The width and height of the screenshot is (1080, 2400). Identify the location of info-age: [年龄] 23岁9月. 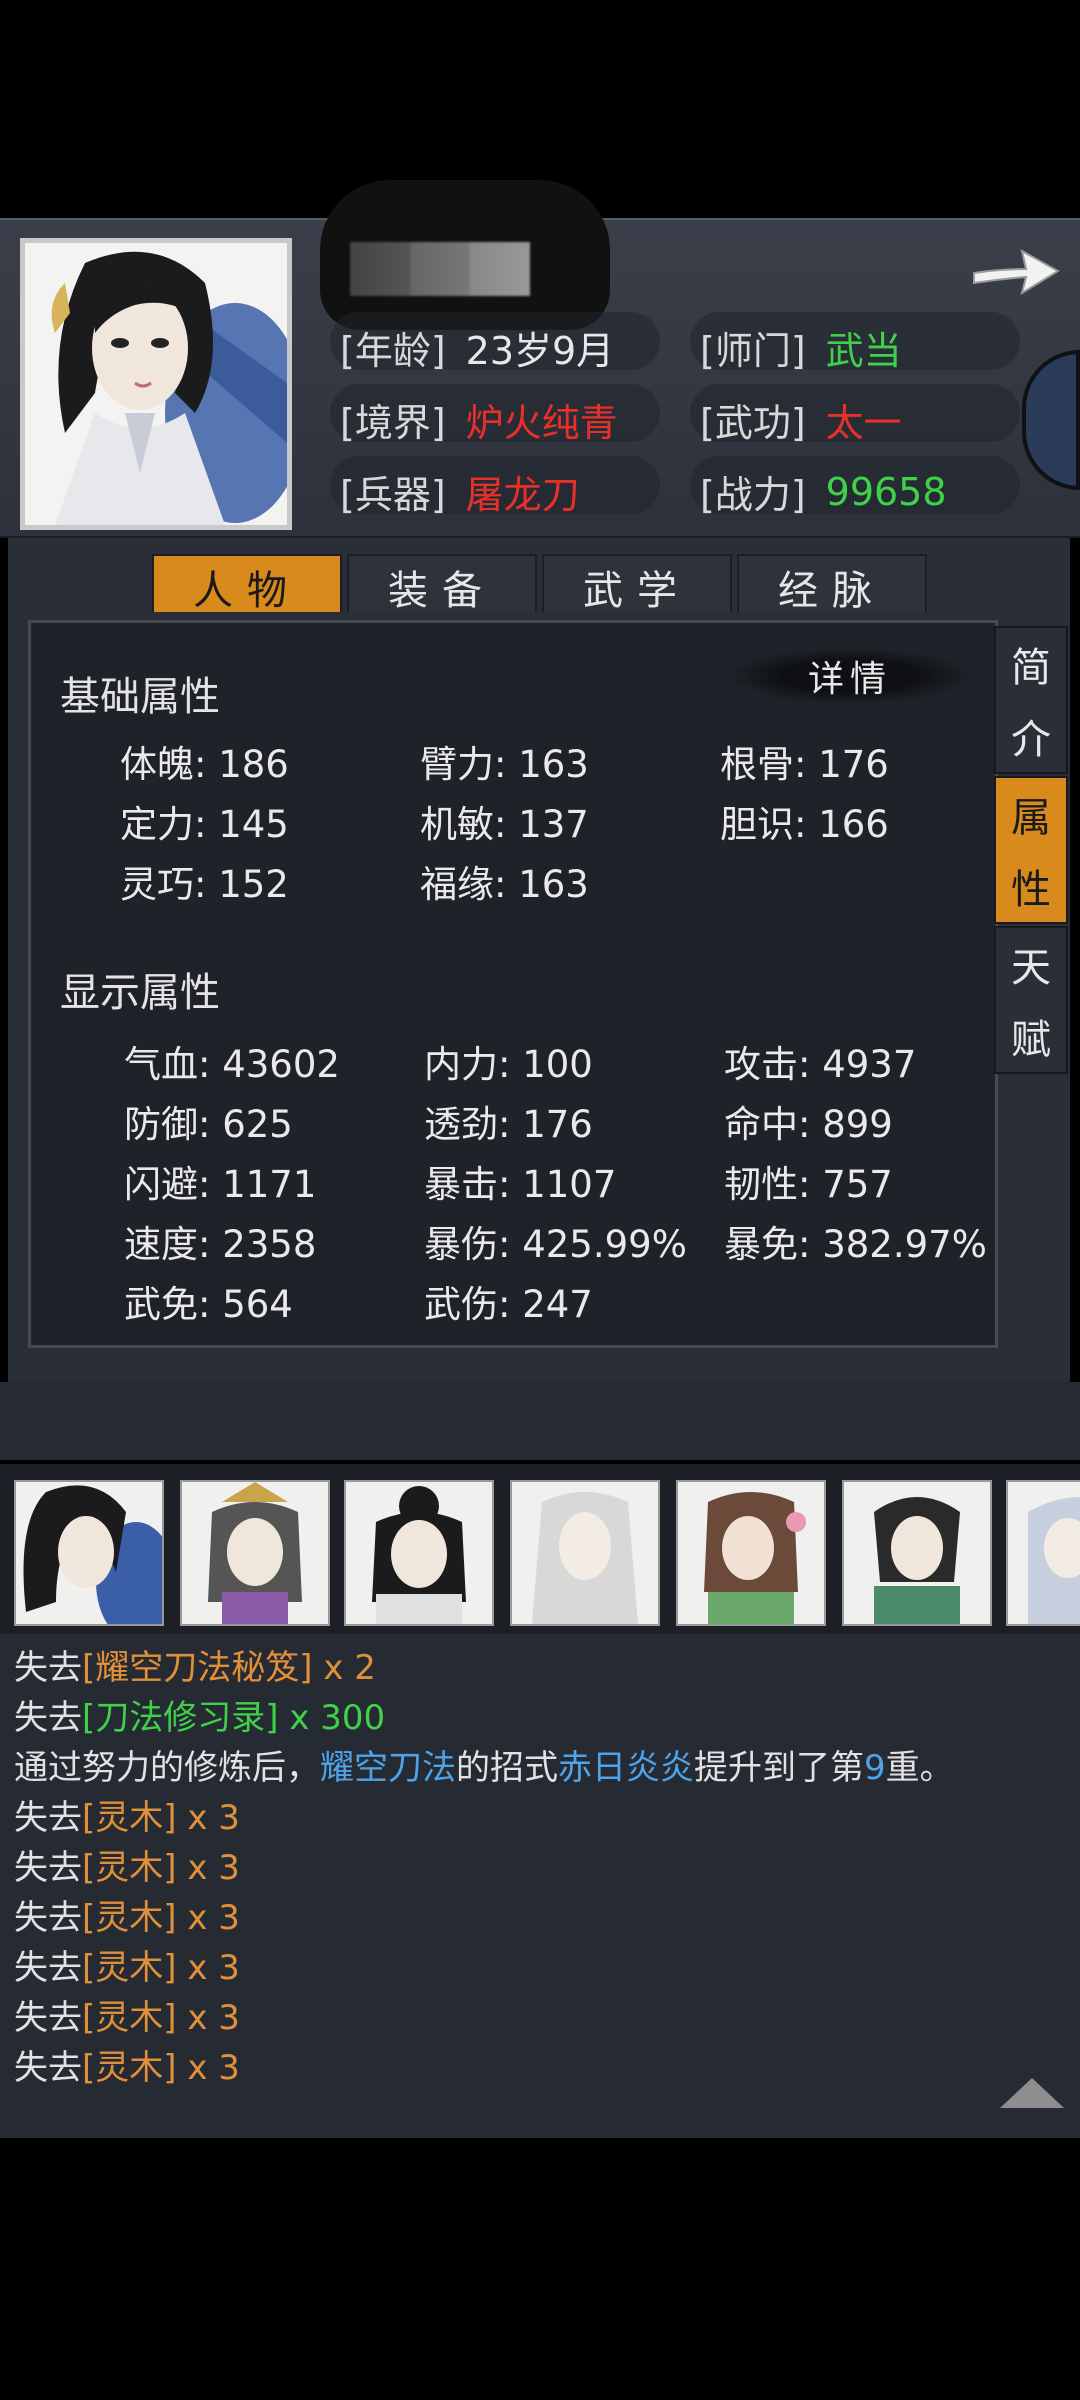
(477, 347).